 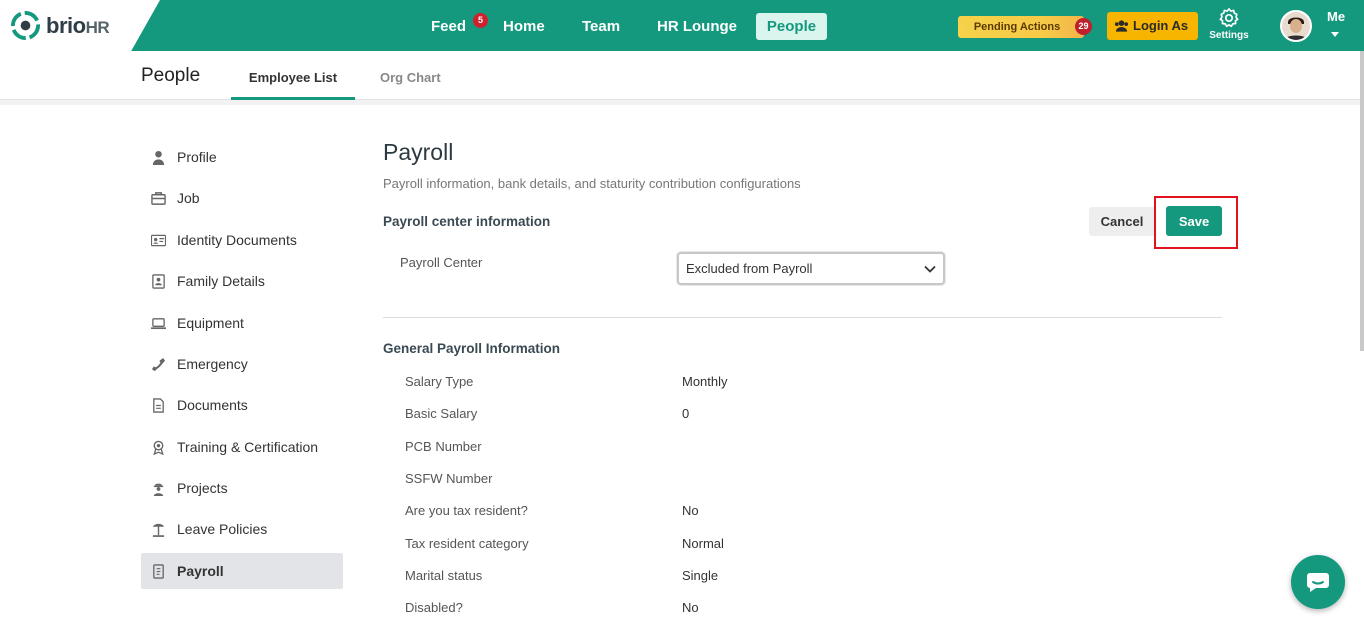 What do you see at coordinates (466, 510) in the screenshot?
I see `field-label-tax-resident: Are you tax resident?` at bounding box center [466, 510].